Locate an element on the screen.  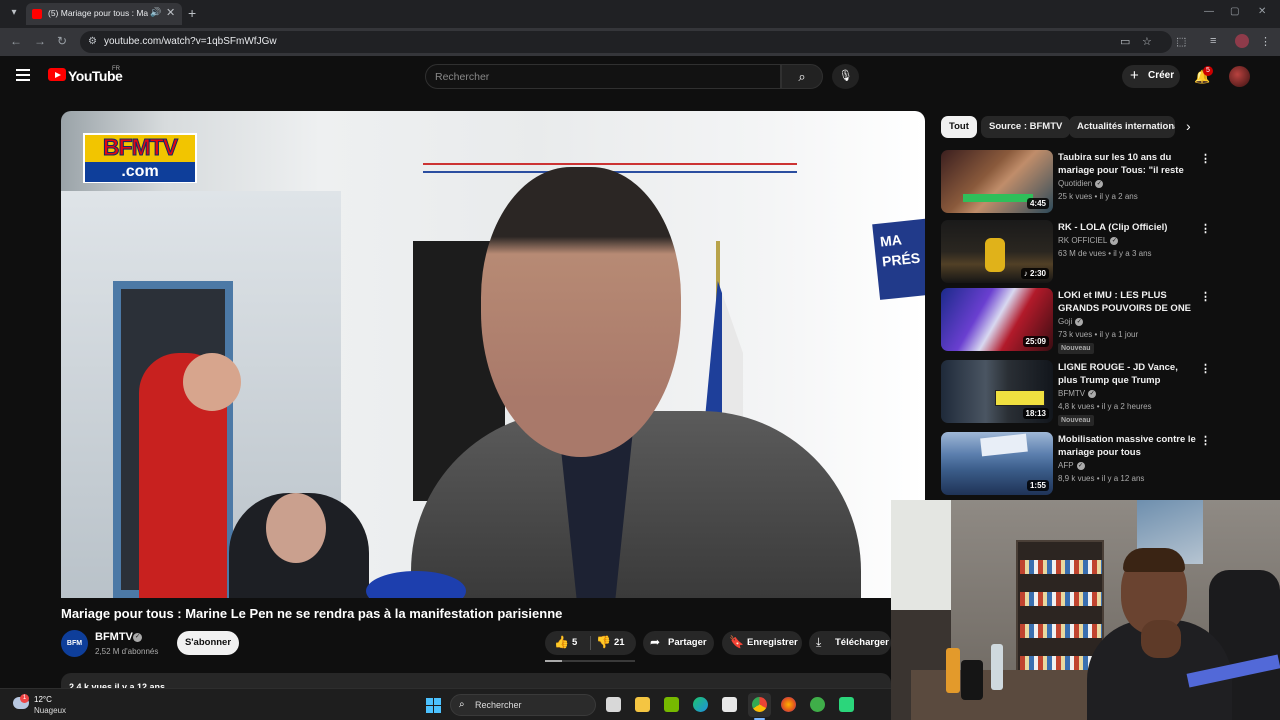
recommendation-channel: RK OFFICIEL ✓ is located at coordinates (1088, 240).